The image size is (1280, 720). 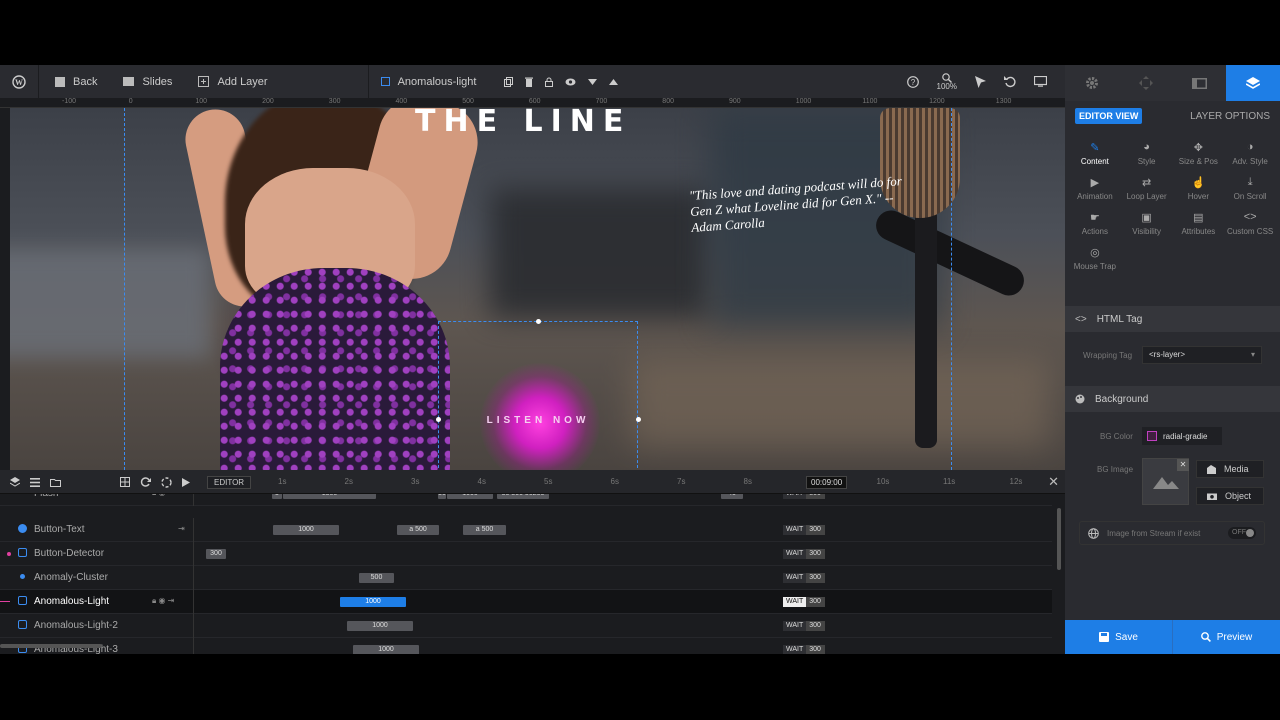 What do you see at coordinates (229, 81) in the screenshot?
I see `add-layer-button: Add Layer` at bounding box center [229, 81].